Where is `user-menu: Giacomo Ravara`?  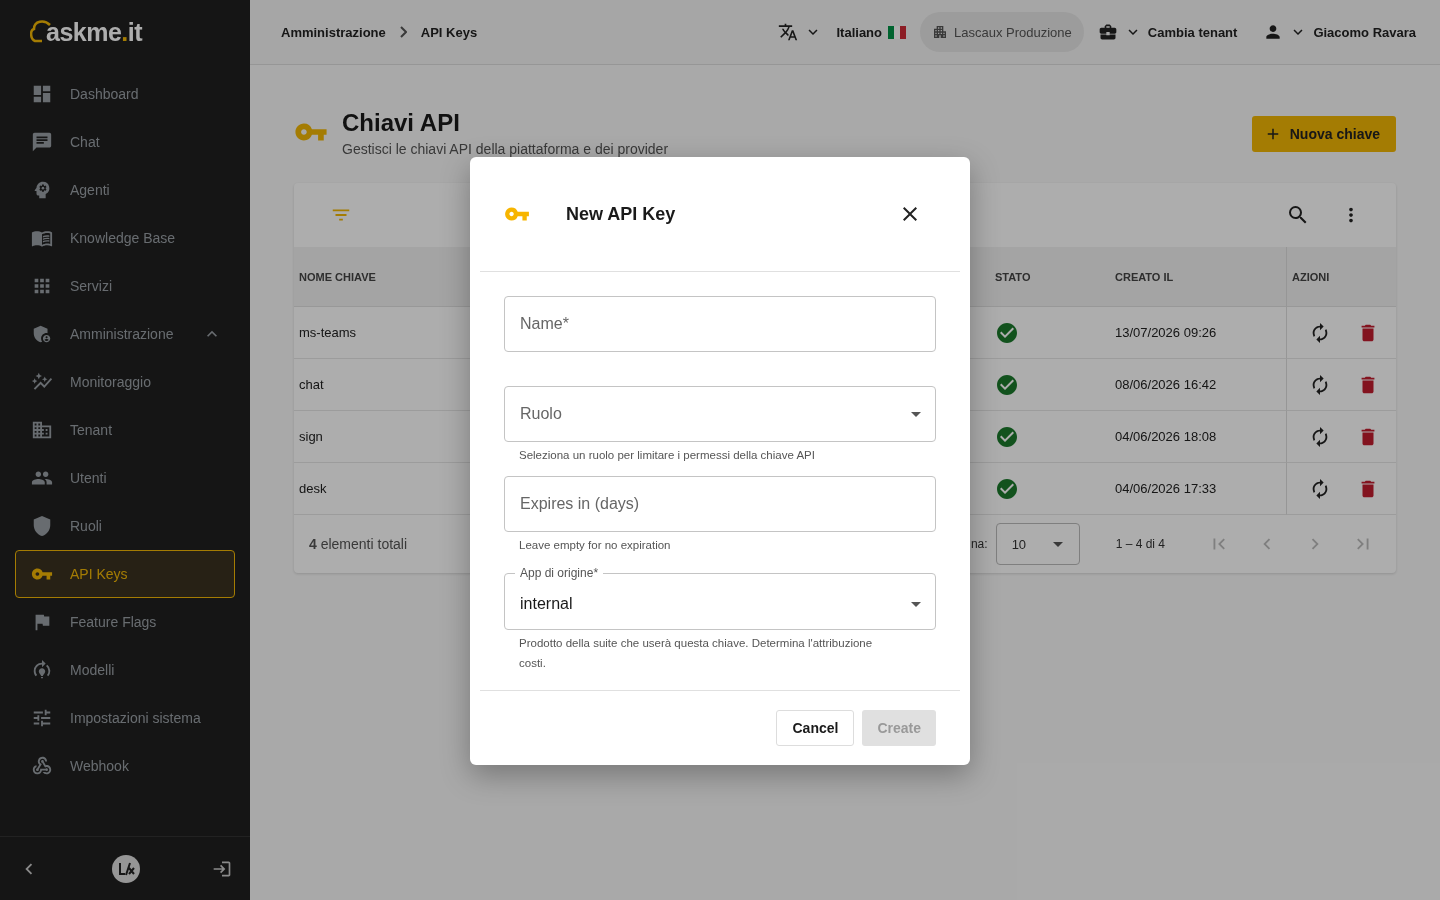 user-menu: Giacomo Ravara is located at coordinates (1364, 32).